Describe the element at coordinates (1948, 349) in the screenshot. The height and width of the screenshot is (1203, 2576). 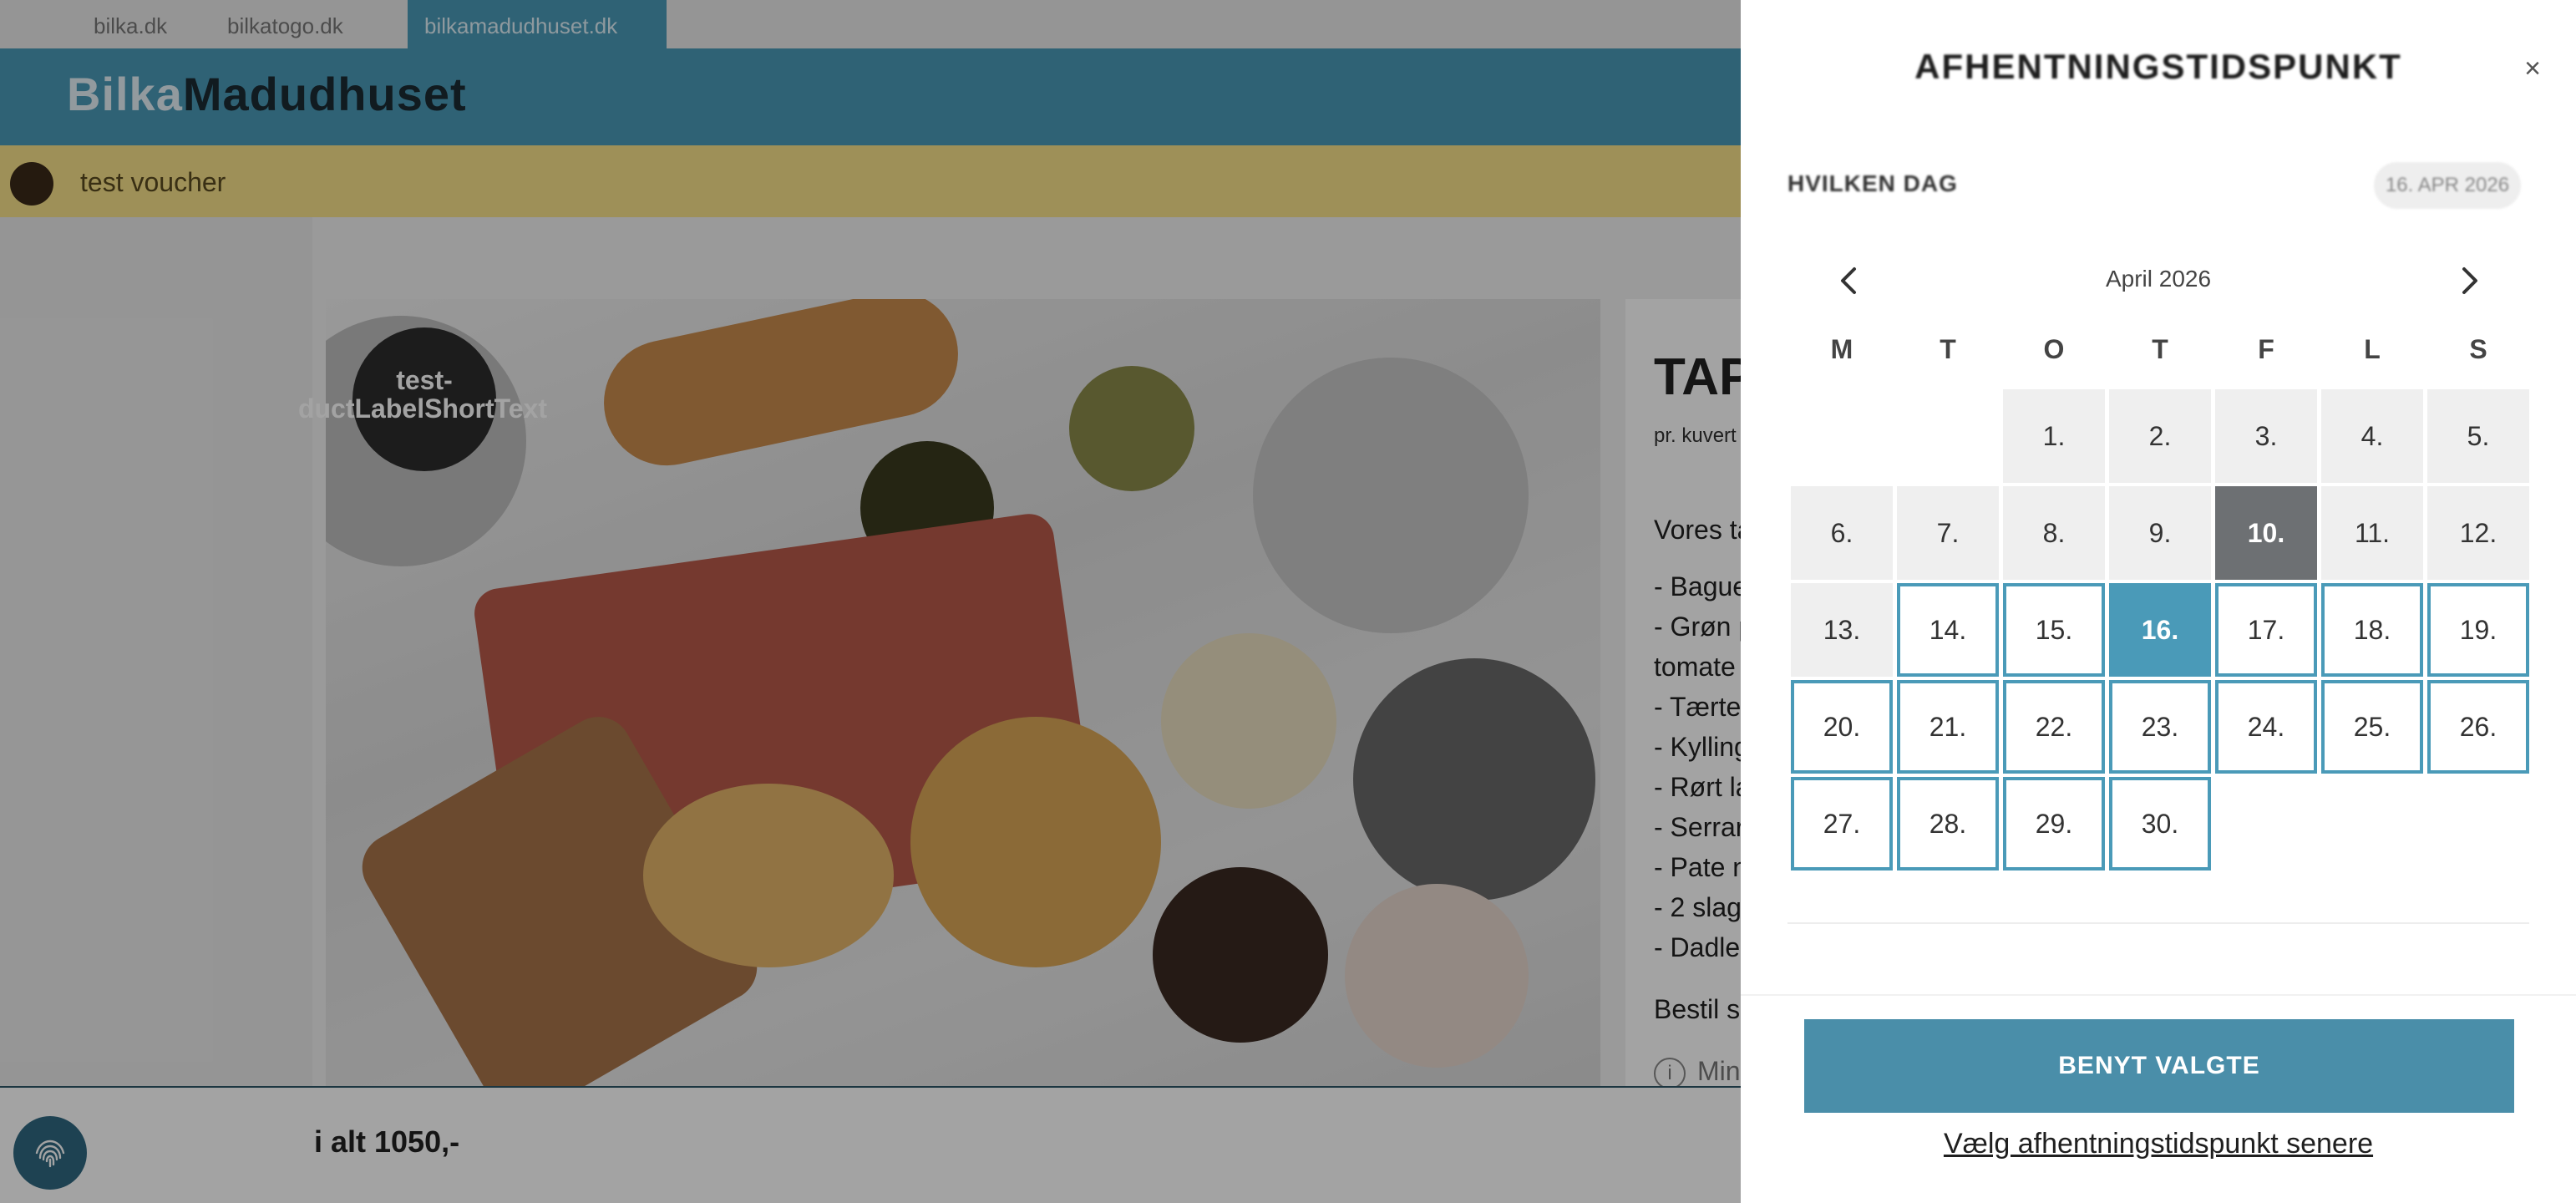
I see `weekday-tue: T` at that location.